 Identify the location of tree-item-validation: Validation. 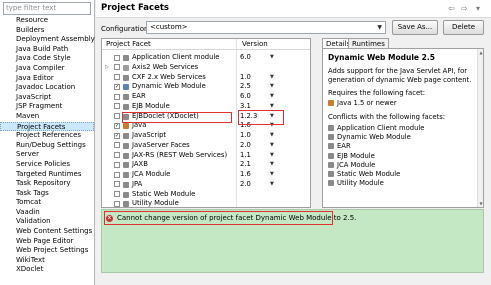
(47, 222).